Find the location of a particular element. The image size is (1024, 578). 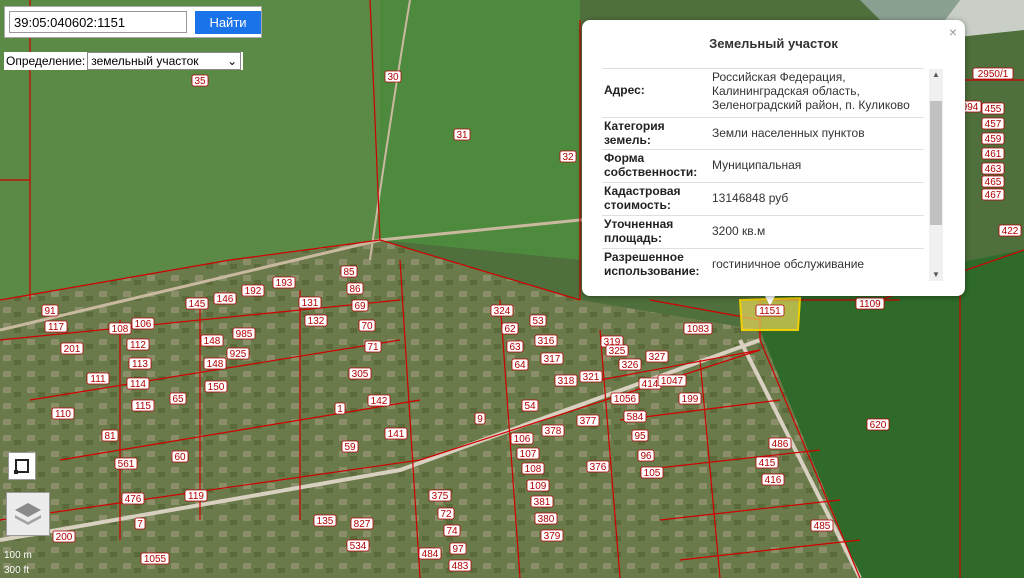

draw-tool-button is located at coordinates (22, 466).